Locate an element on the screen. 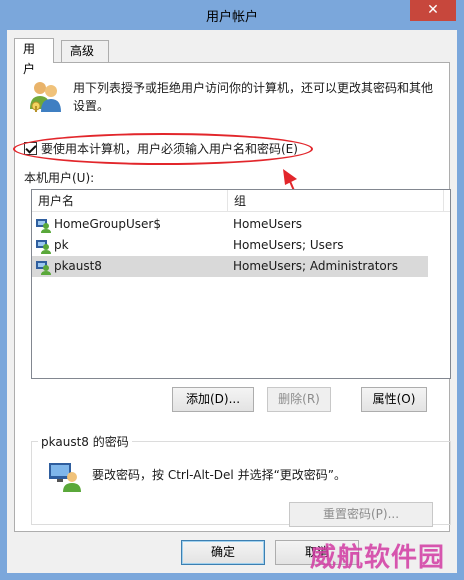  delete-button: 删除(R) is located at coordinates (299, 399).